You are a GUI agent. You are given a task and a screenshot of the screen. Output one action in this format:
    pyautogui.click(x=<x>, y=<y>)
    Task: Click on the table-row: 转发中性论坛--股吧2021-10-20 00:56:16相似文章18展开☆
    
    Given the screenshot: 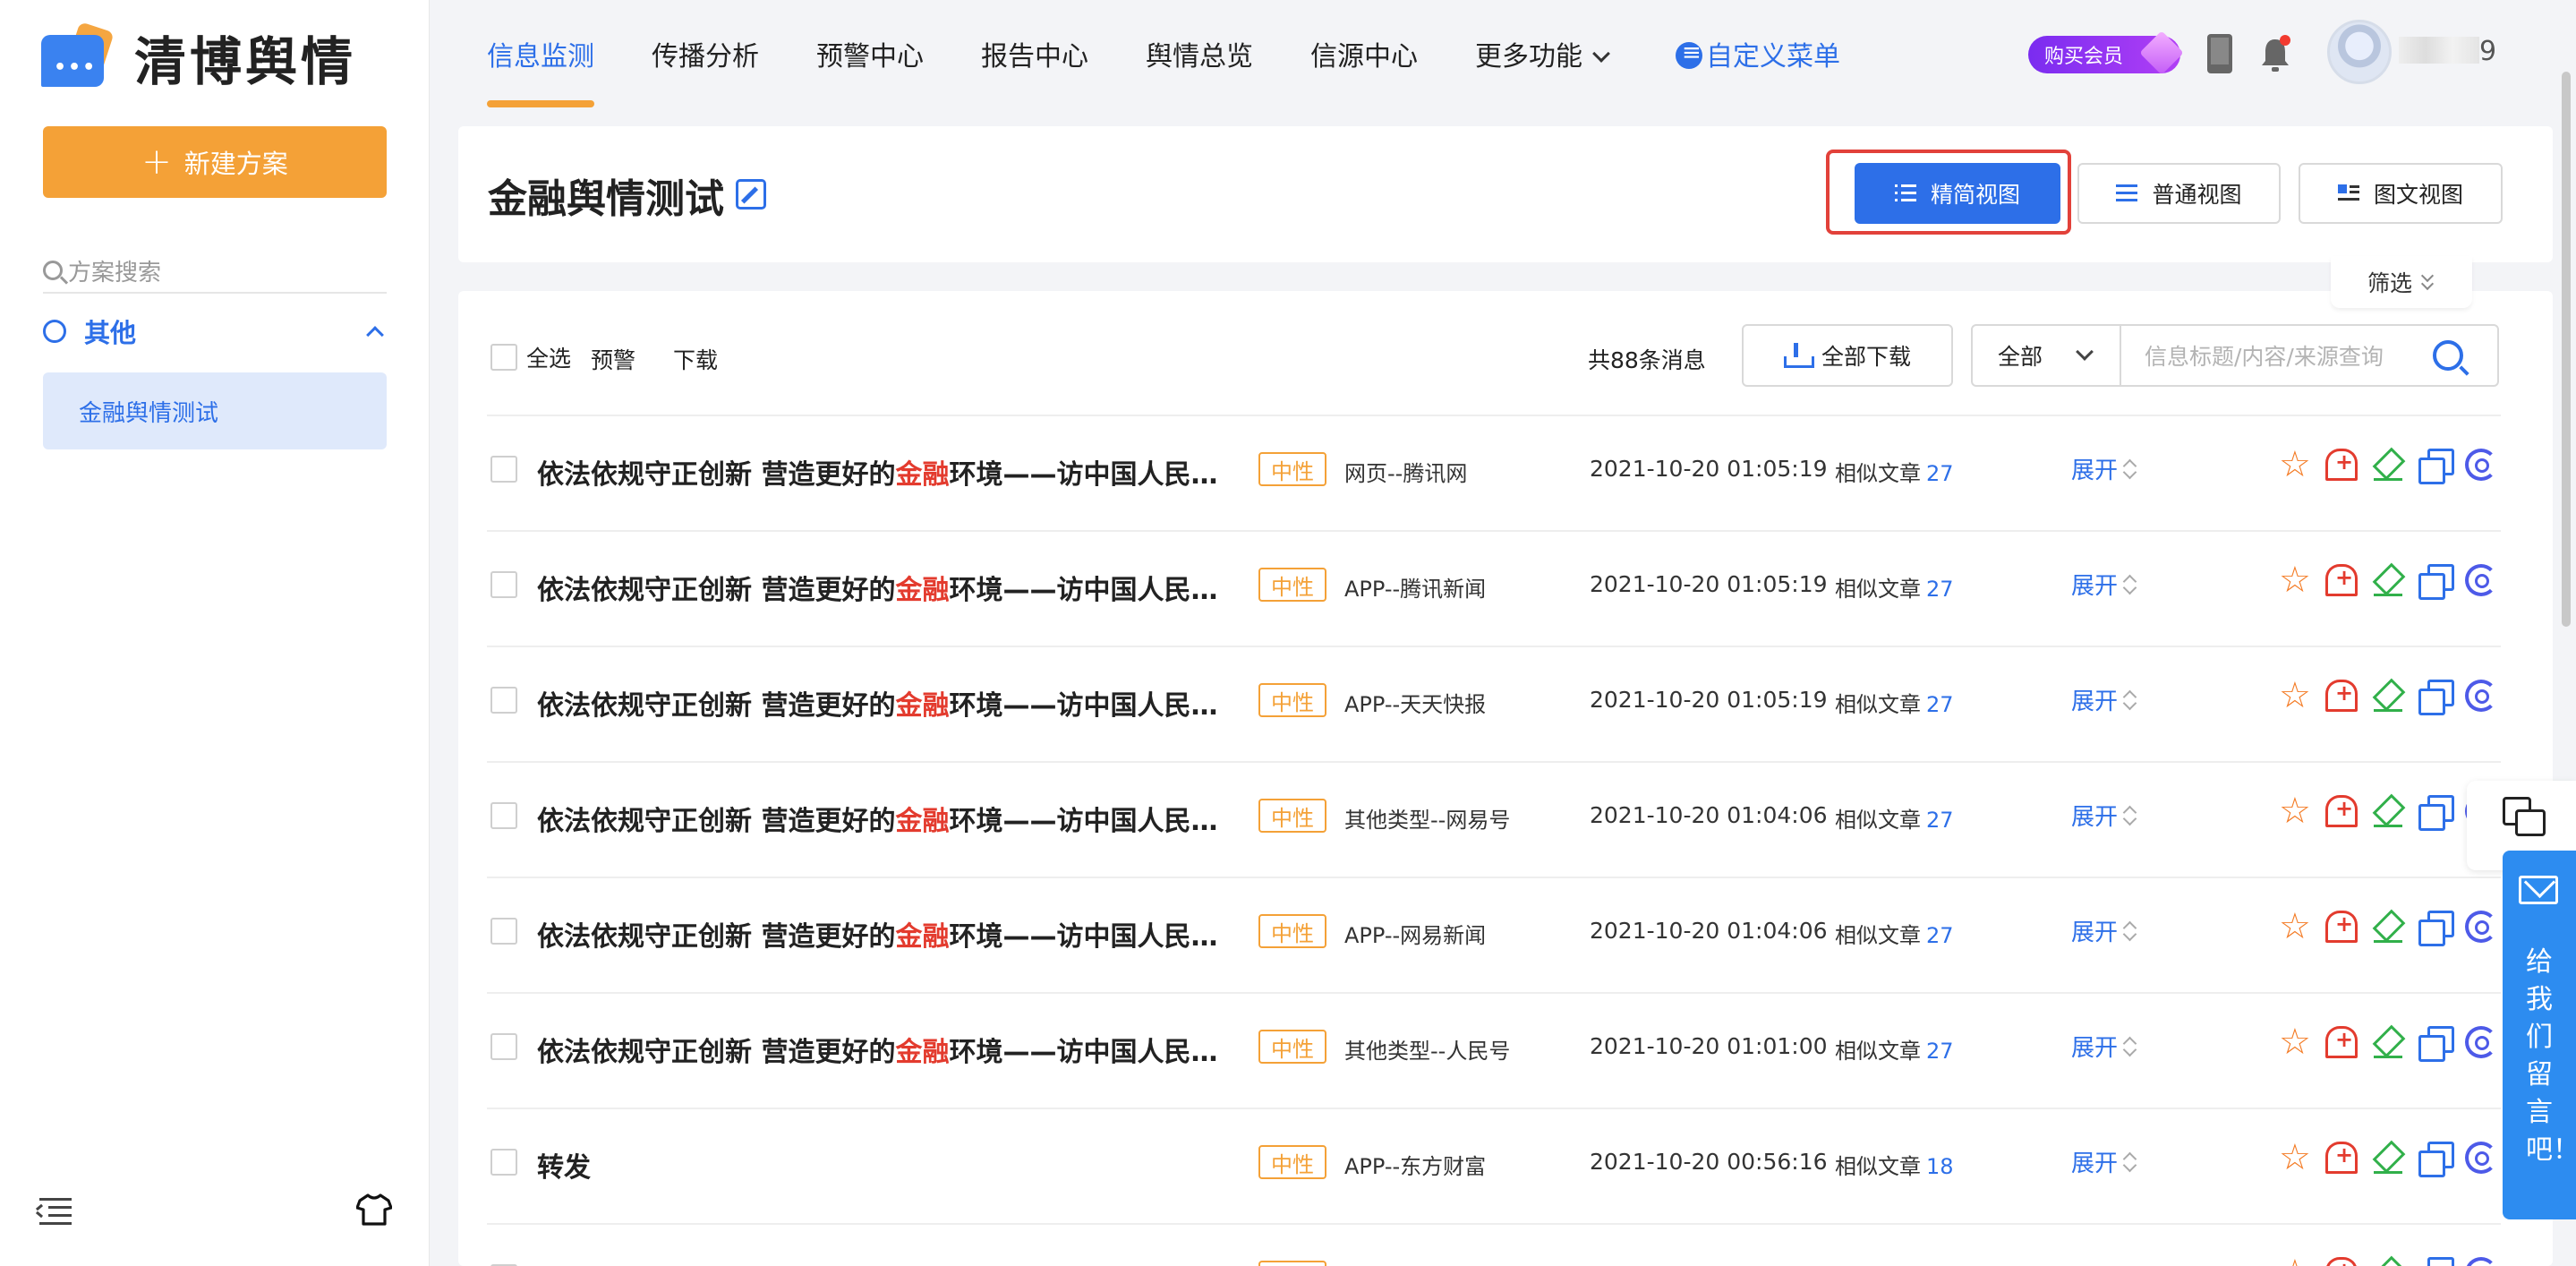 What is the action you would take?
    pyautogui.click(x=1494, y=1244)
    